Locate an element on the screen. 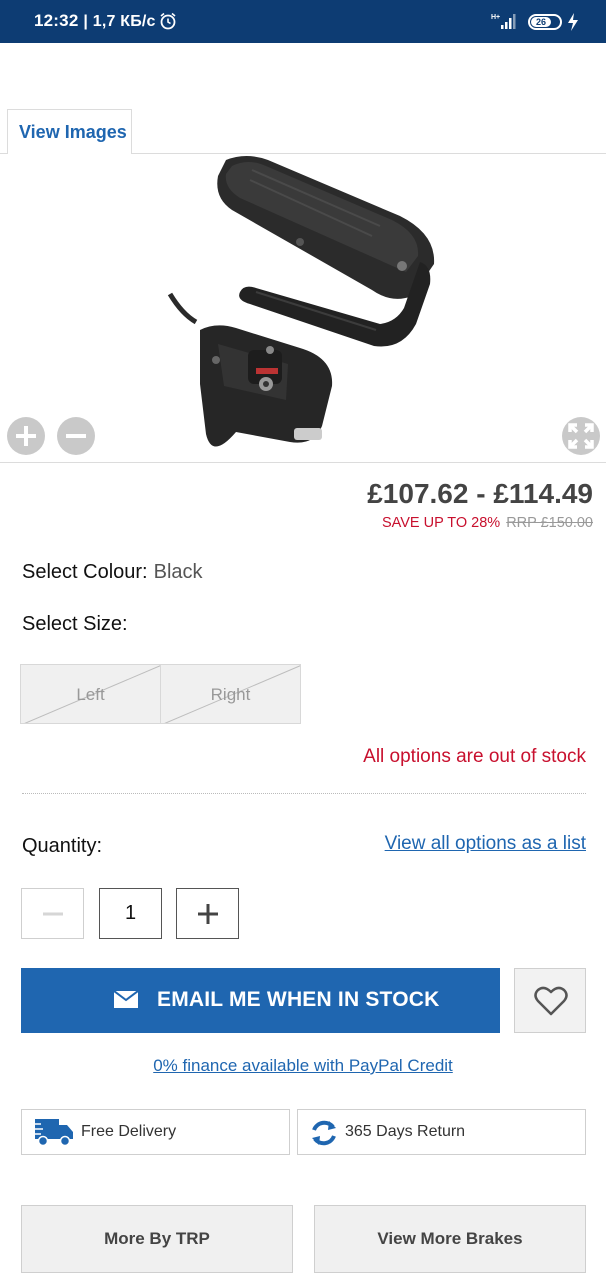  returns-label: 365 Days Return is located at coordinates (405, 1131).